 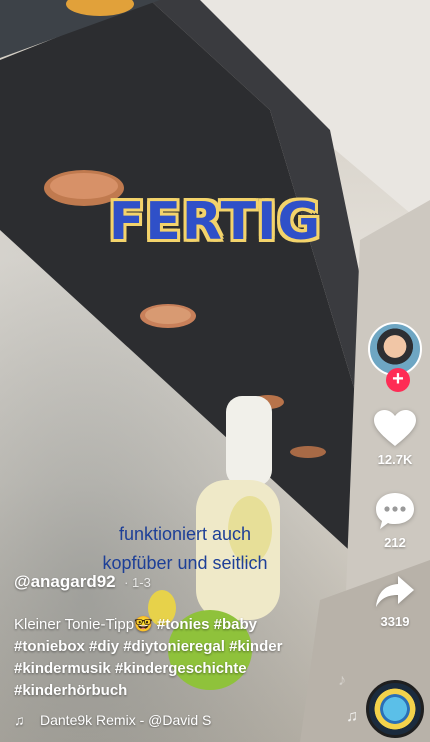 What do you see at coordinates (395, 542) in the screenshot?
I see `comment-count: 212` at bounding box center [395, 542].